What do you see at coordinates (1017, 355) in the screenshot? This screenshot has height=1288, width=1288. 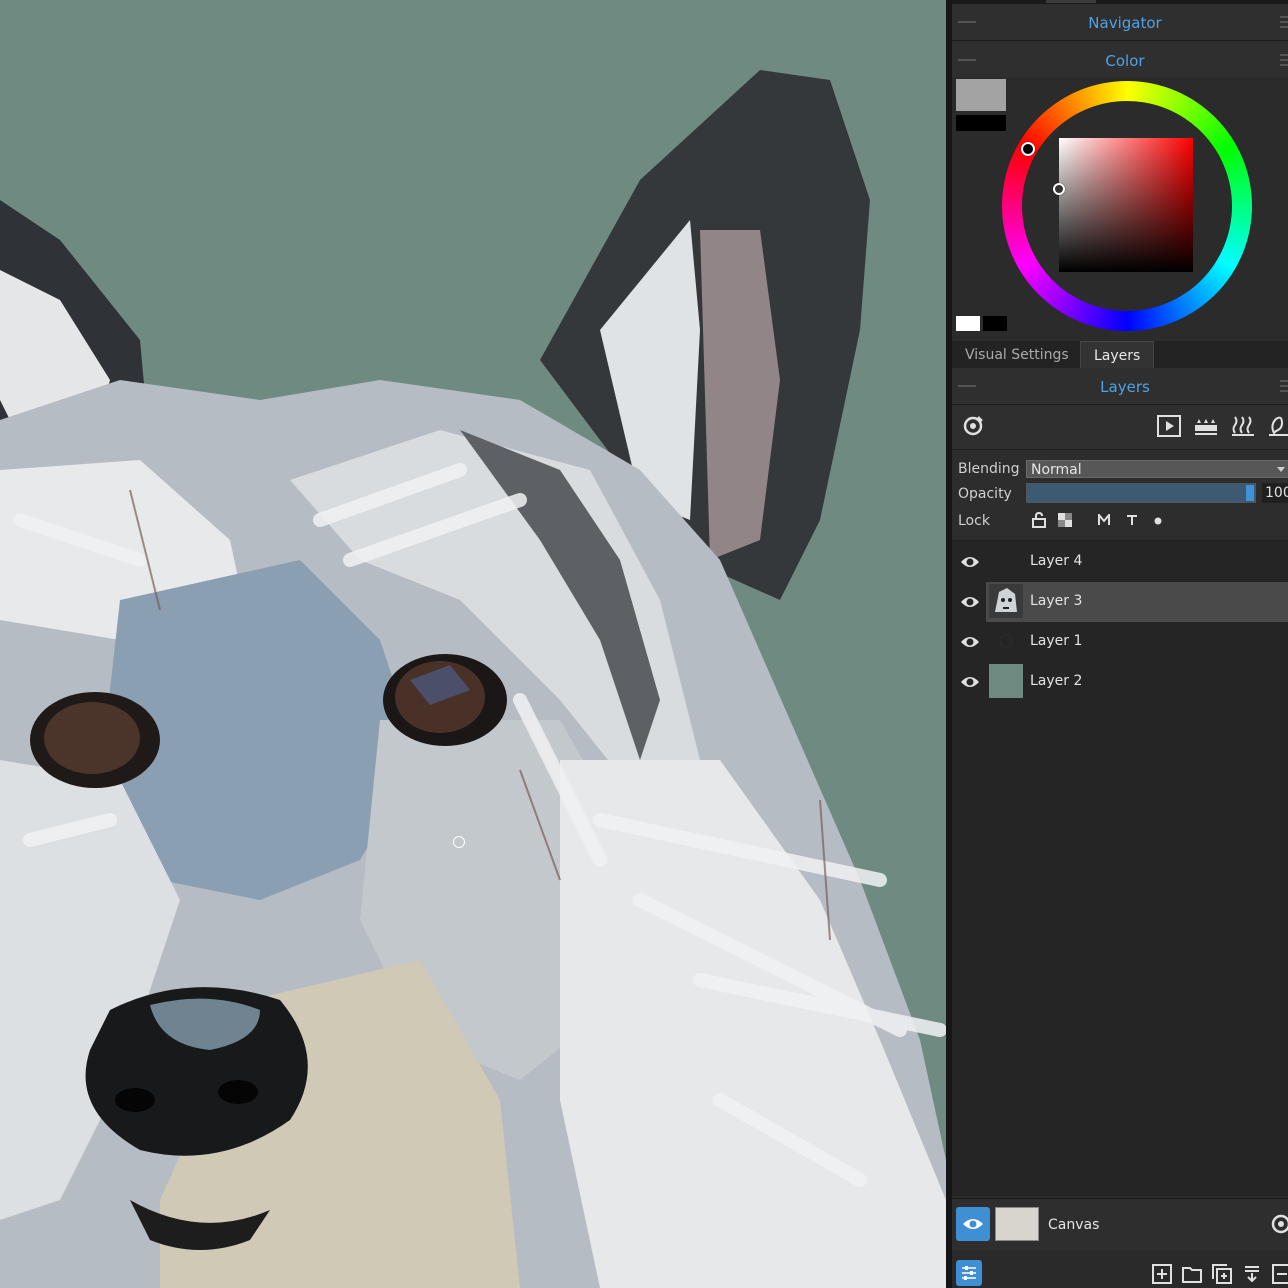 I see `tab-visual-settings: Visual Settings` at bounding box center [1017, 355].